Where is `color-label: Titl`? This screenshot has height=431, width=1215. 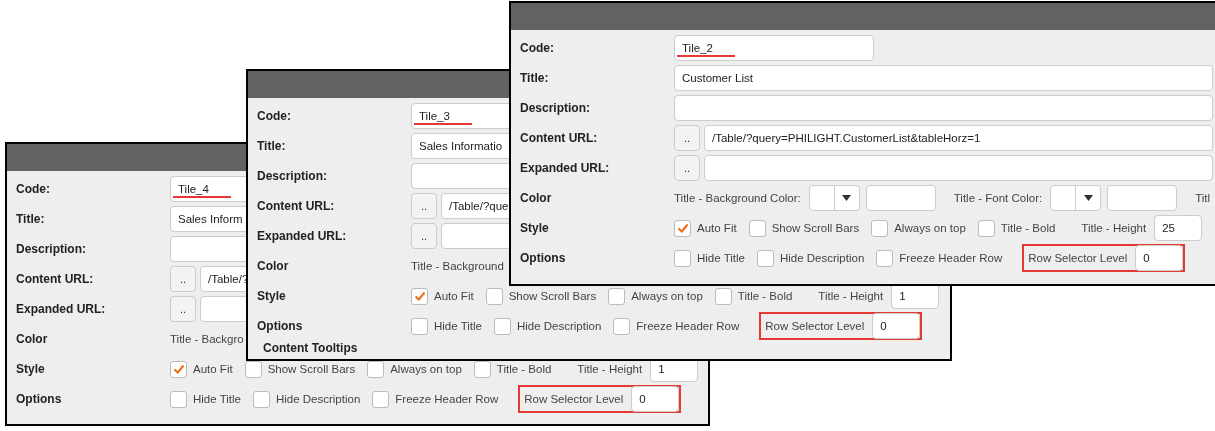 color-label: Titl is located at coordinates (1203, 198).